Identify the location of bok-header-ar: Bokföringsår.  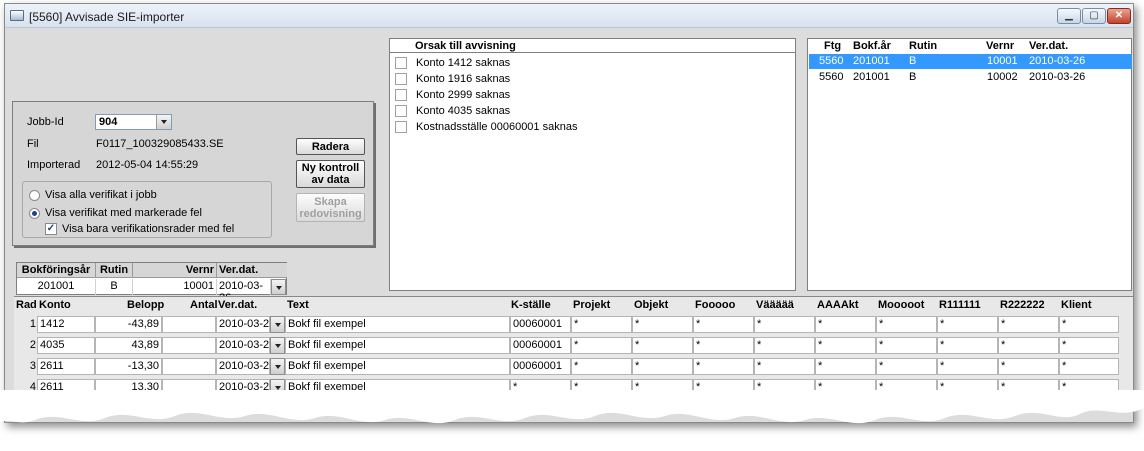
(56, 270).